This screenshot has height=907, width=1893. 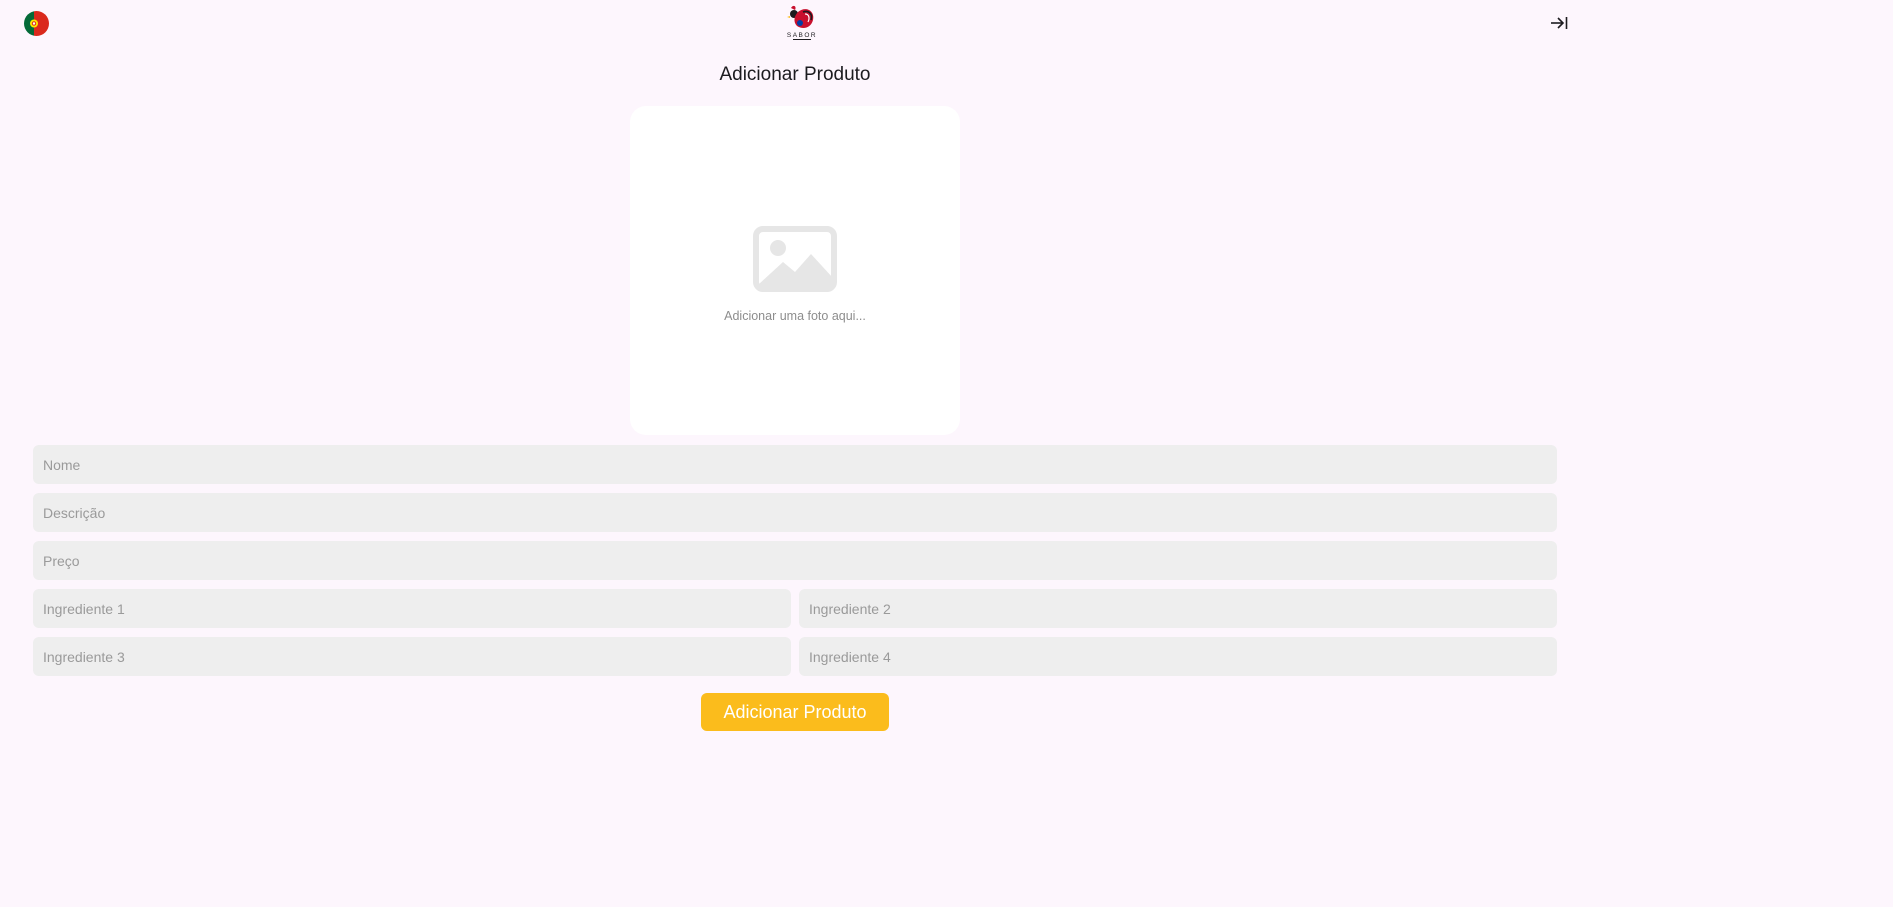 I want to click on ingredient-1-input, so click(x=412, y=608).